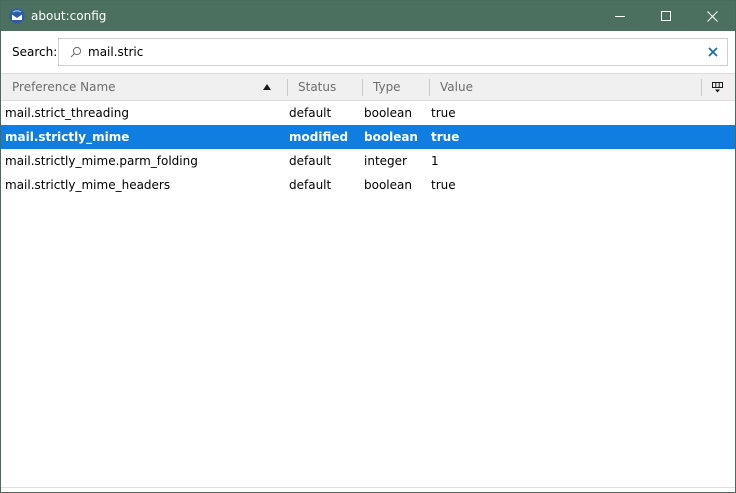  What do you see at coordinates (401, 87) in the screenshot?
I see `column-header-type: Type` at bounding box center [401, 87].